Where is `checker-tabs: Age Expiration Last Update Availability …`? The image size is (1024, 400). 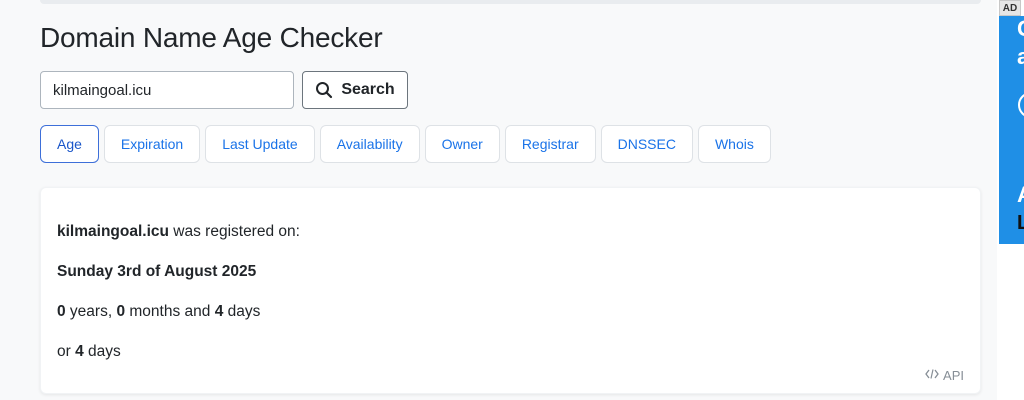 checker-tabs: Age Expiration Last Update Availability … is located at coordinates (405, 144).